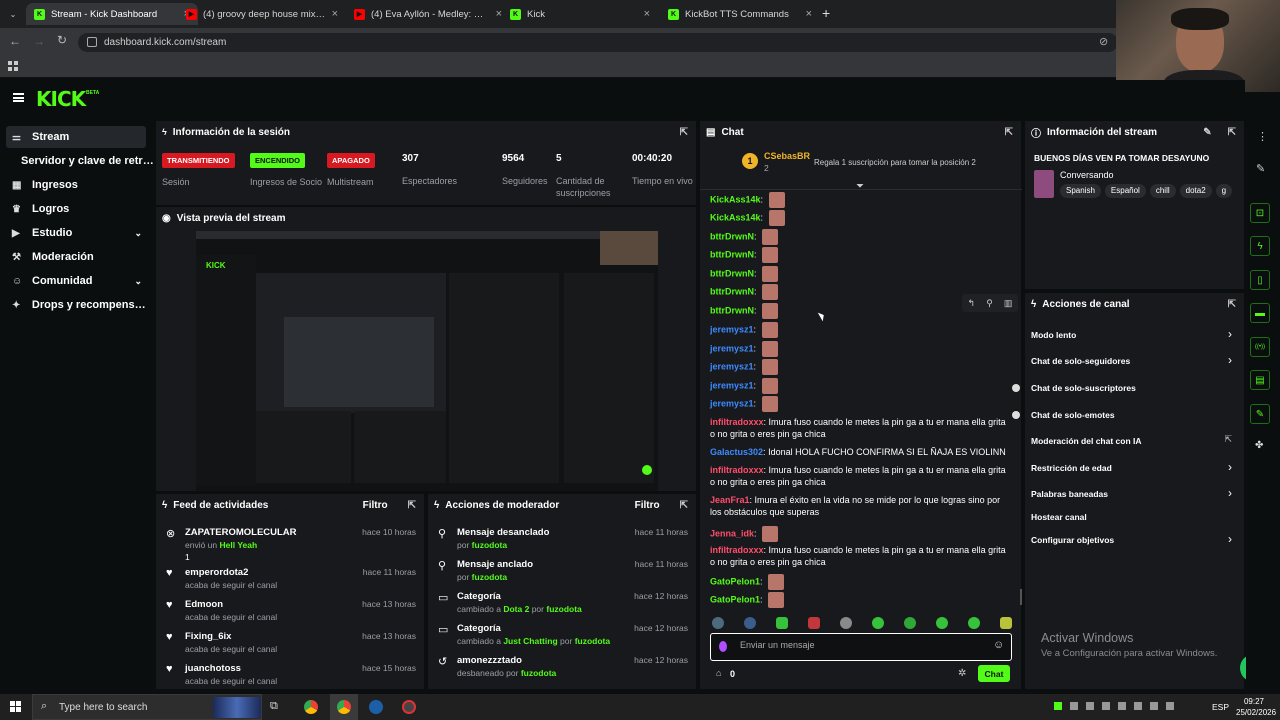 The width and height of the screenshot is (1280, 720). I want to click on chat-username: JeanFra1, so click(730, 500).